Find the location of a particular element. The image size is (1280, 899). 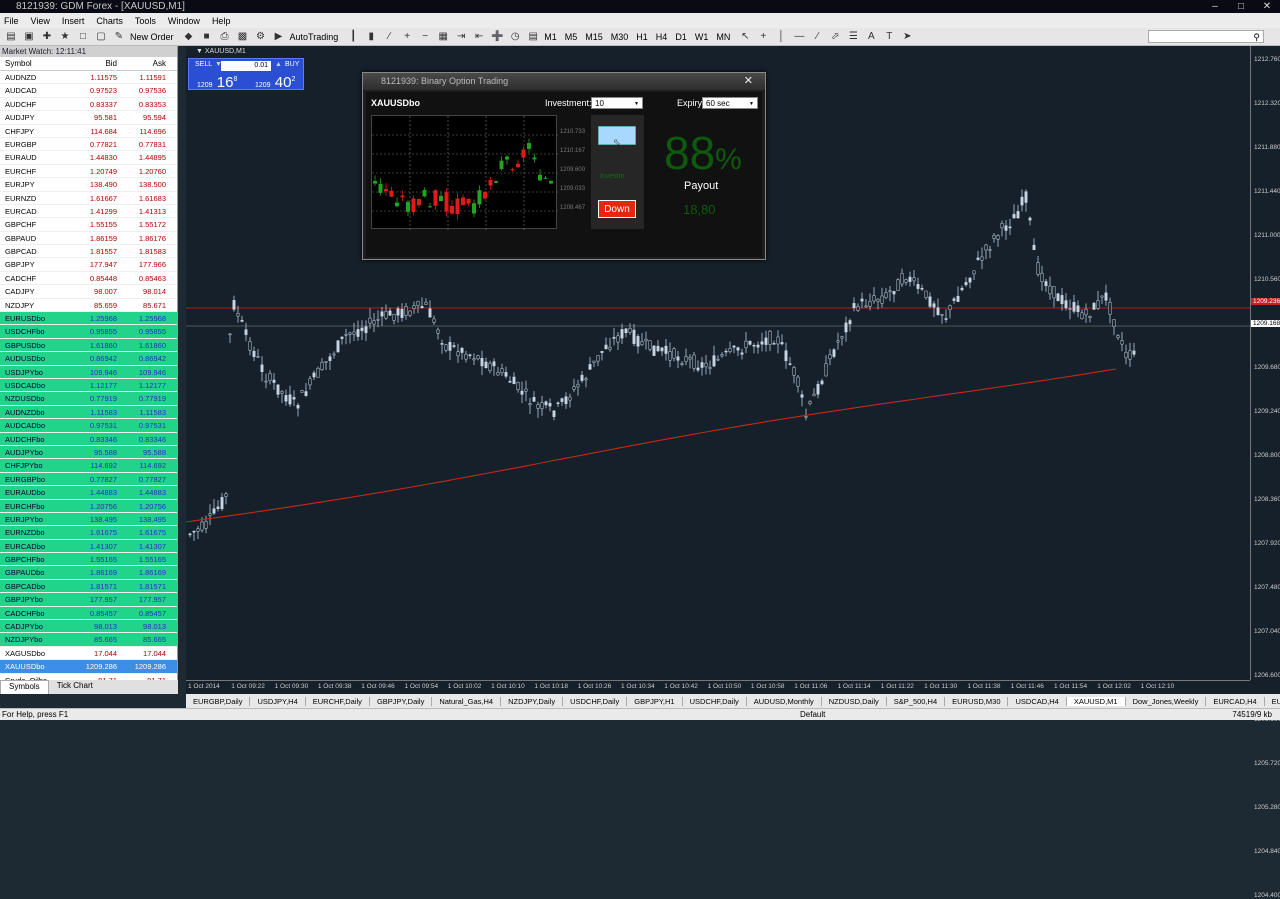

market-watch-row: GBPCHF 1.55155 1.55172 is located at coordinates (88, 225).